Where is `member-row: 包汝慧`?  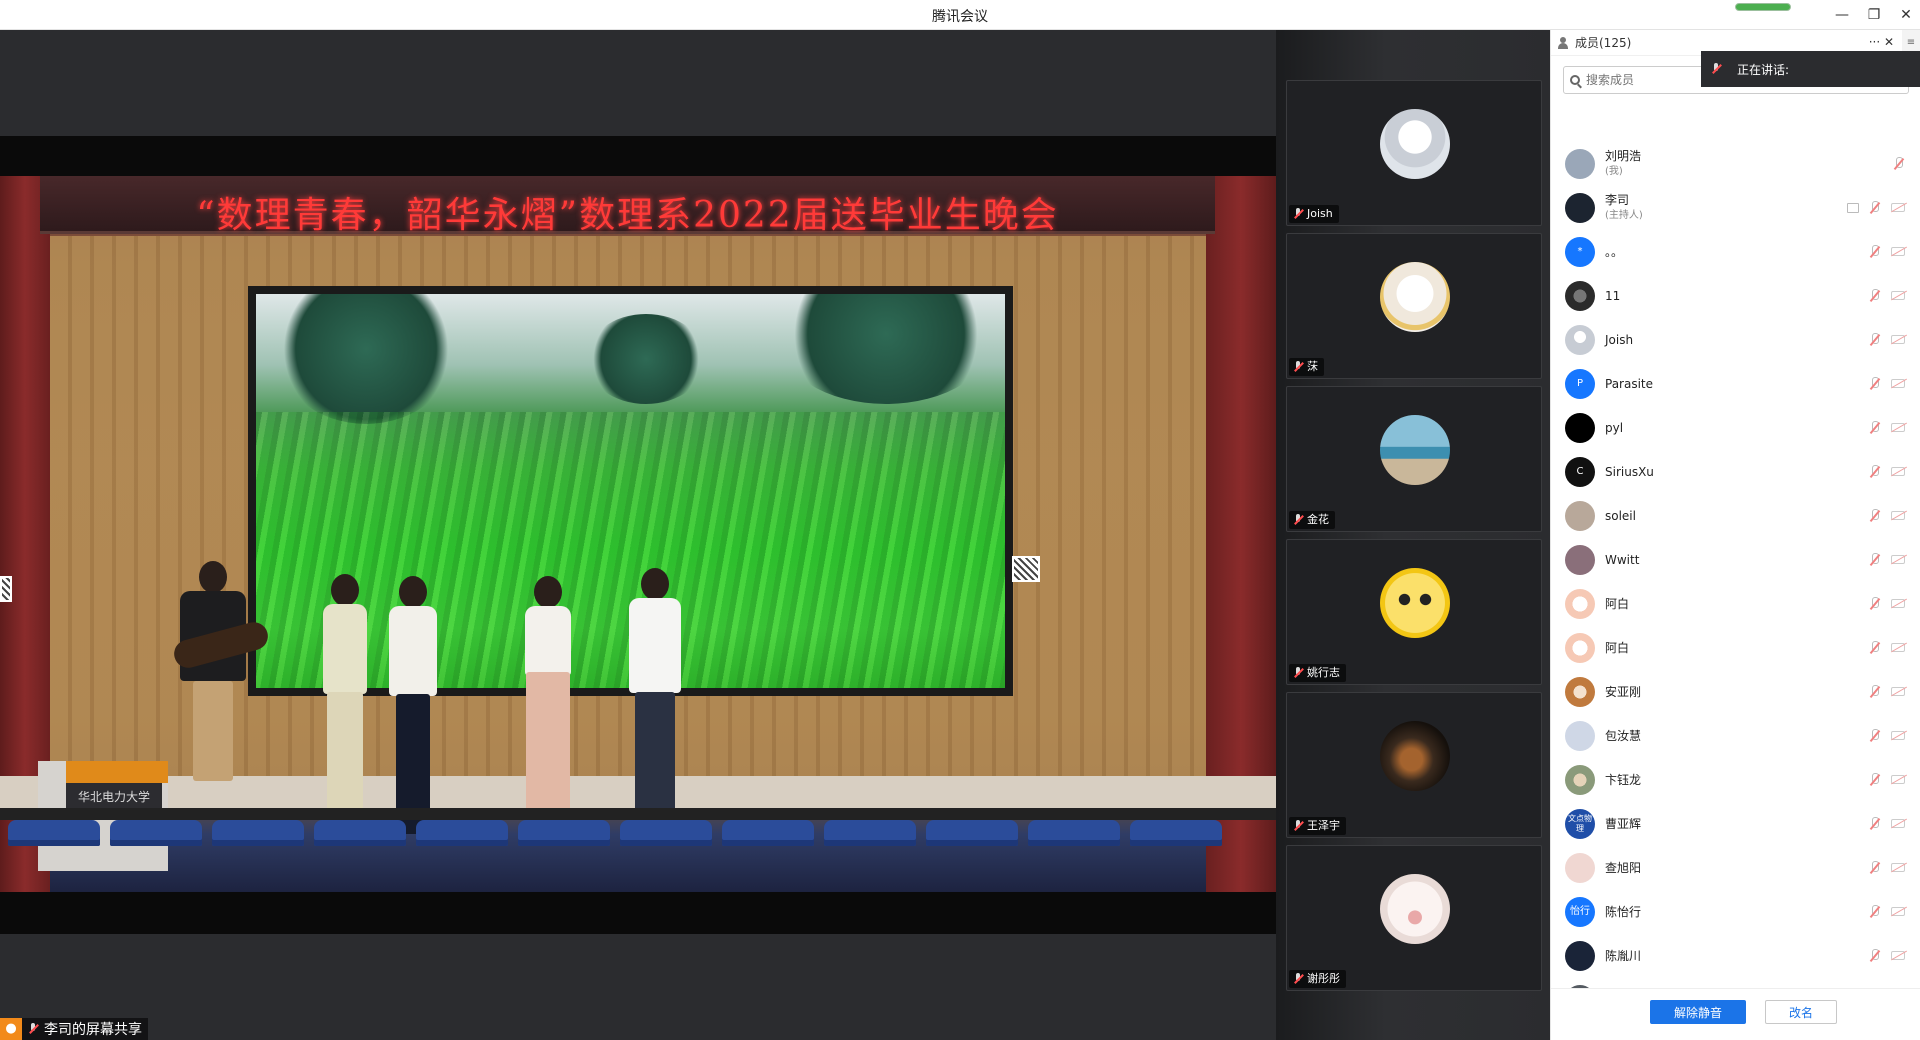
member-row: 包汝慧 is located at coordinates (1735, 736).